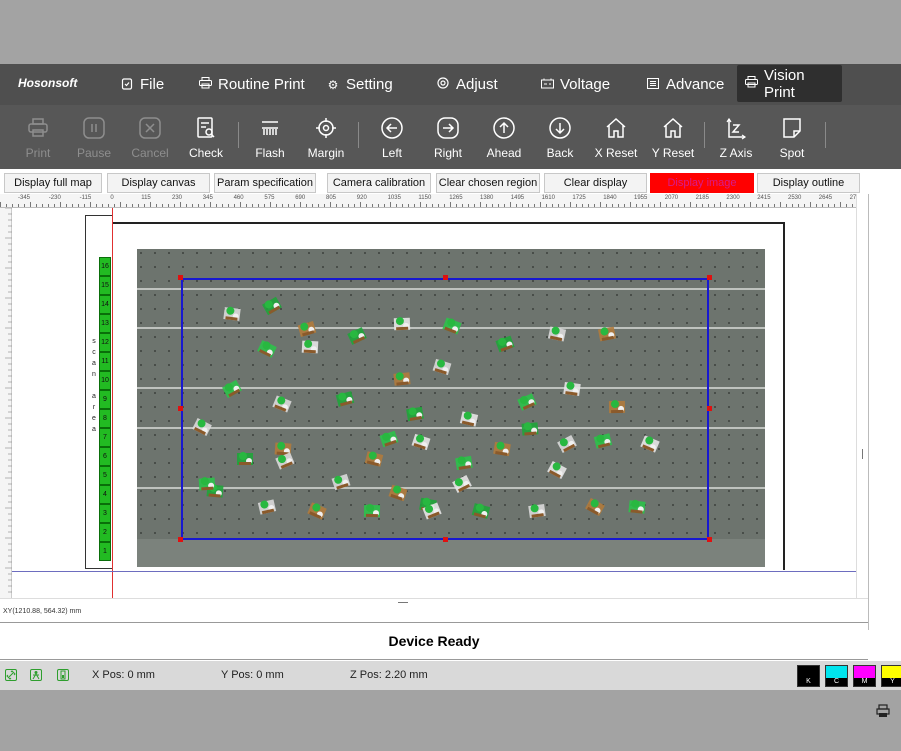  Describe the element at coordinates (488, 183) in the screenshot. I see `clear-chosen-region-button: Clear chosen region` at that location.